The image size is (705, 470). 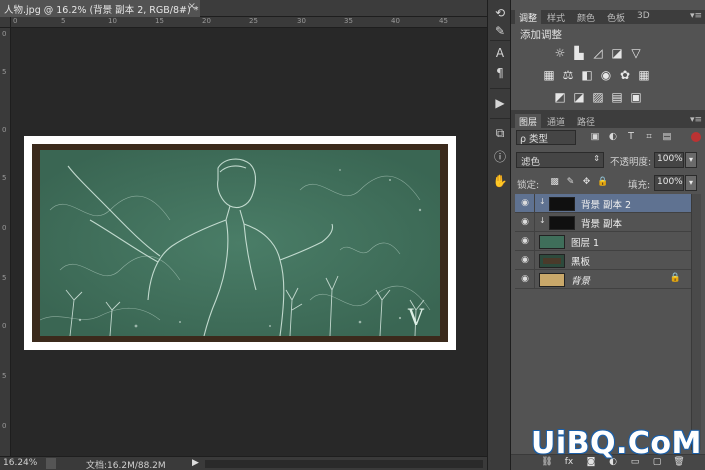 I want to click on ruler-mark: 25, so click(x=253, y=21).